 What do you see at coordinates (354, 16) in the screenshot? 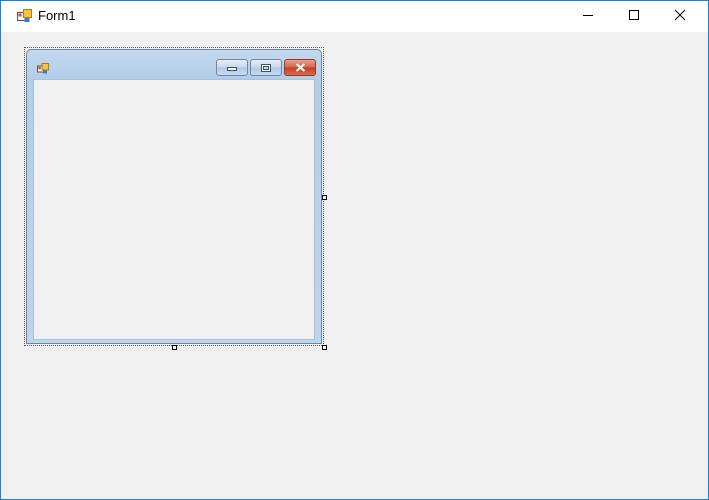
I see `title-bar: Form1` at bounding box center [354, 16].